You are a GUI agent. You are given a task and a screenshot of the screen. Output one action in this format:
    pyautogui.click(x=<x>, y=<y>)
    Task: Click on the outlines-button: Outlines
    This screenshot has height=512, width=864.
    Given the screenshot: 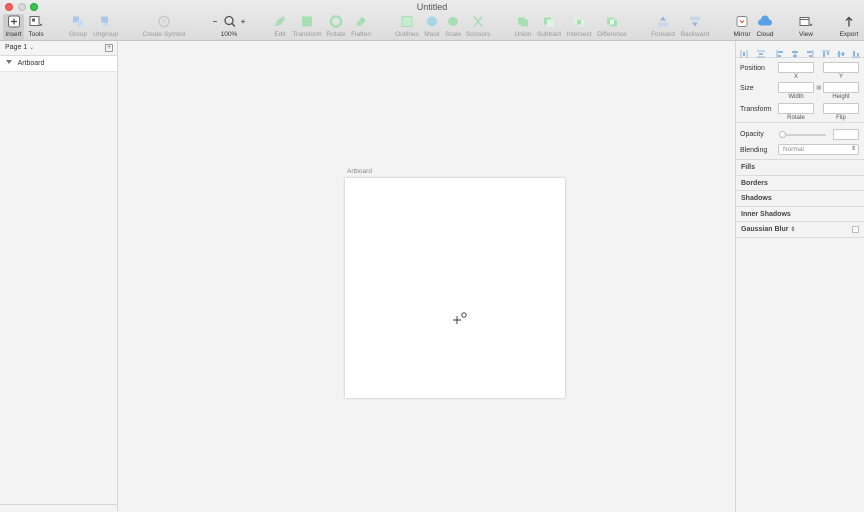 What is the action you would take?
    pyautogui.click(x=407, y=27)
    